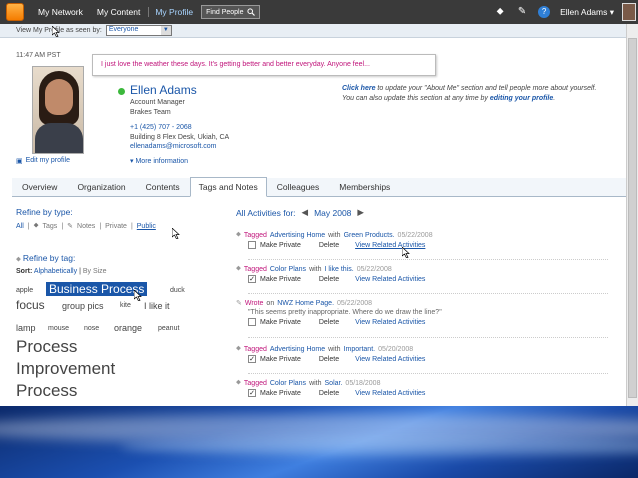 This screenshot has height=478, width=638. I want to click on refine-tag-header: ⬥ Refine by tag:, so click(121, 258).